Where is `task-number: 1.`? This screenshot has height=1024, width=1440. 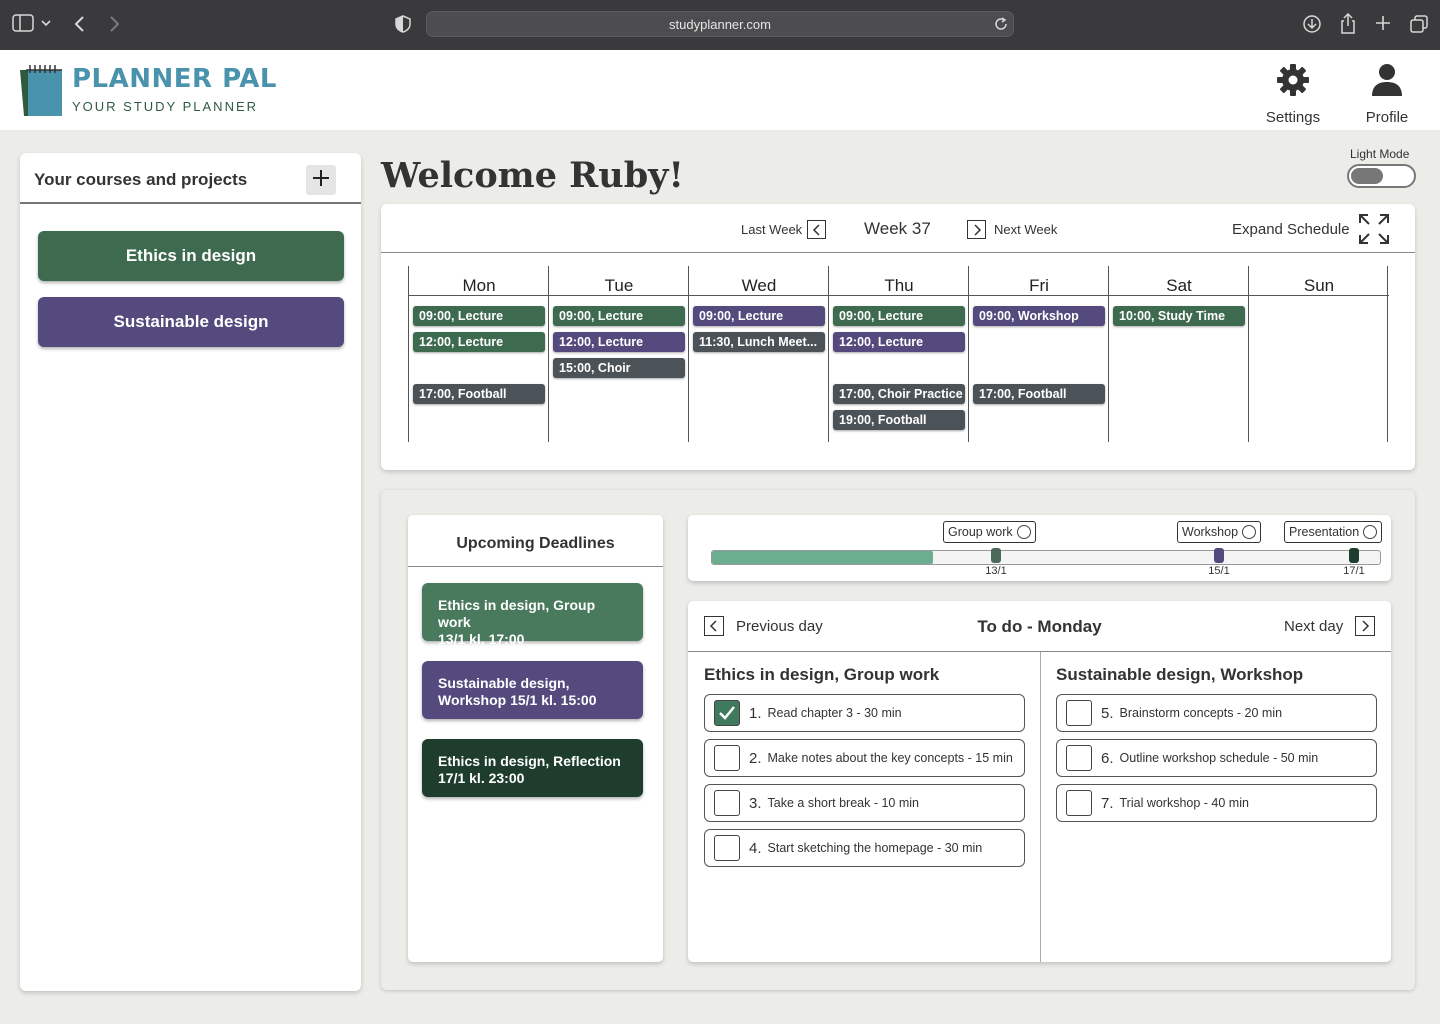
task-number: 1. is located at coordinates (755, 713).